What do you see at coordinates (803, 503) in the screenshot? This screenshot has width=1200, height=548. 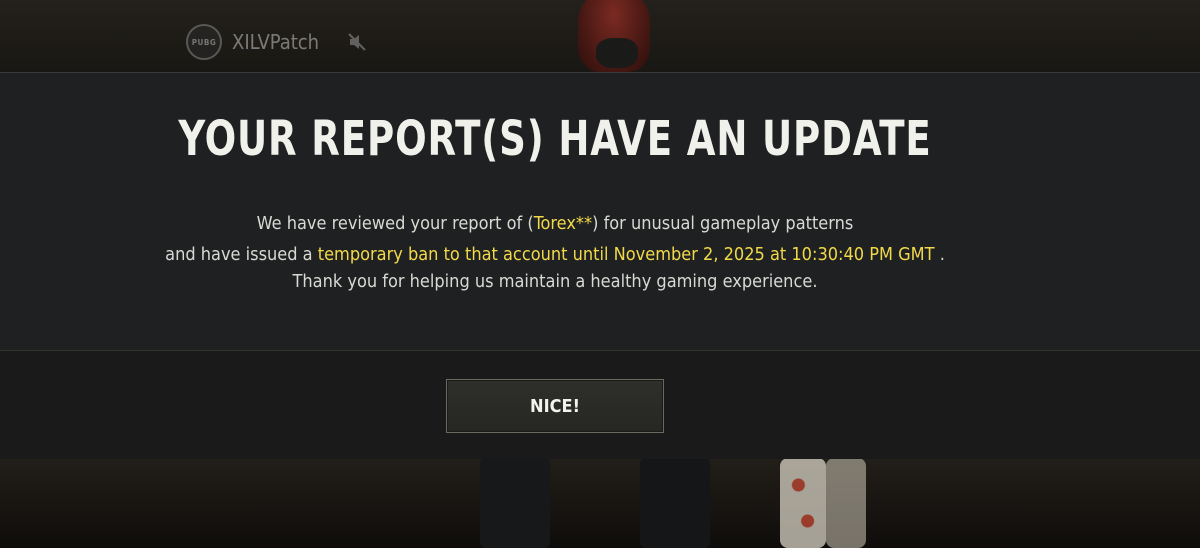 I see `character-dress` at bounding box center [803, 503].